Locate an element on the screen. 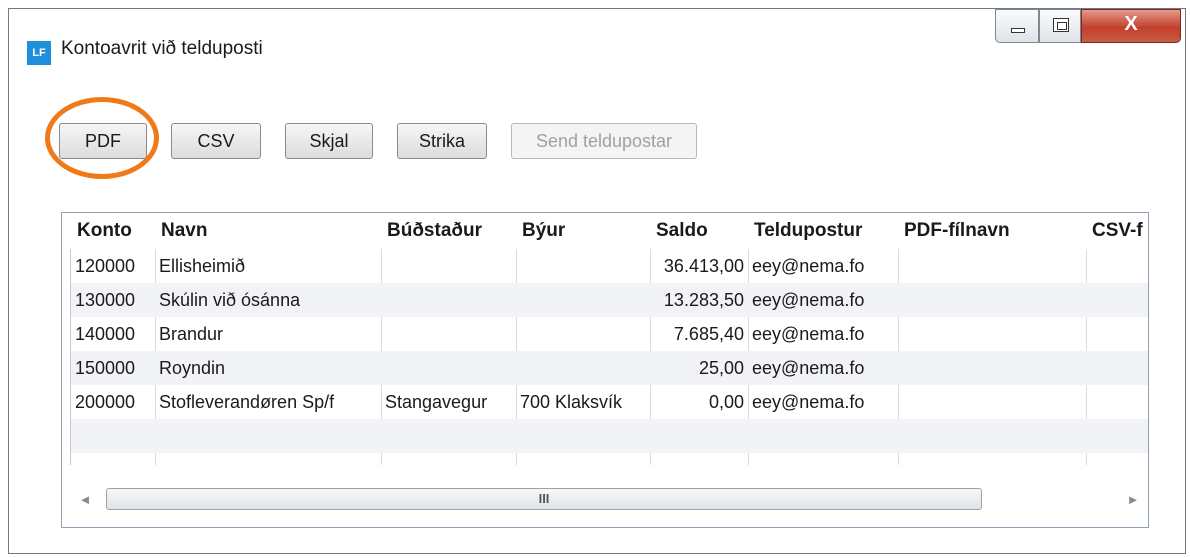 This screenshot has width=1190, height=558. cell-navn: Ellisheimið is located at coordinates (268, 266).